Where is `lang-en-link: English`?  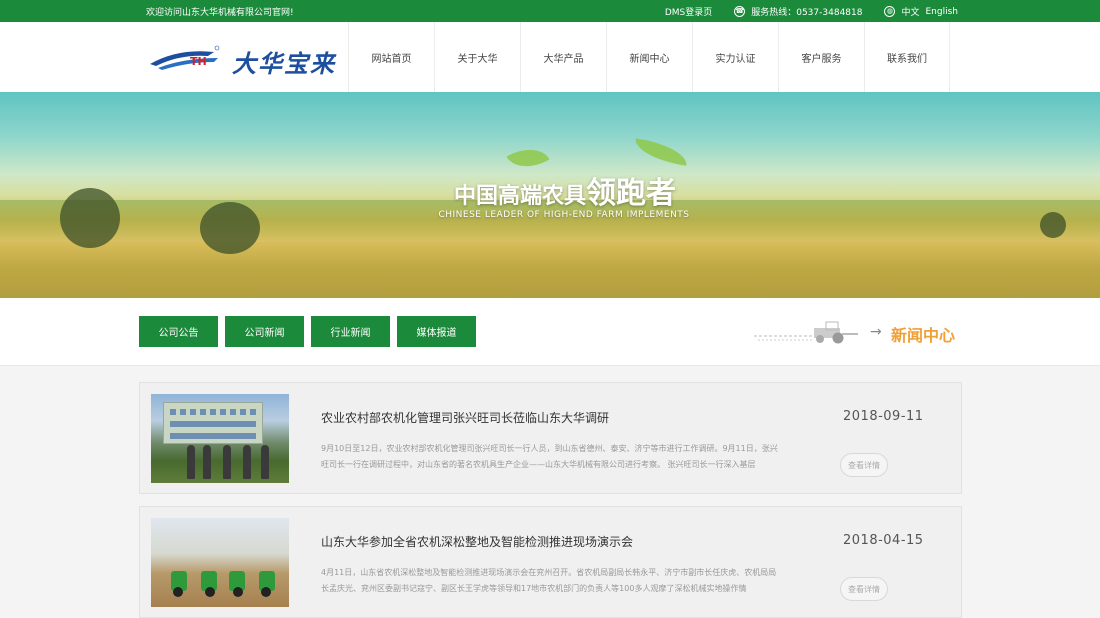
lang-en-link: English is located at coordinates (942, 12).